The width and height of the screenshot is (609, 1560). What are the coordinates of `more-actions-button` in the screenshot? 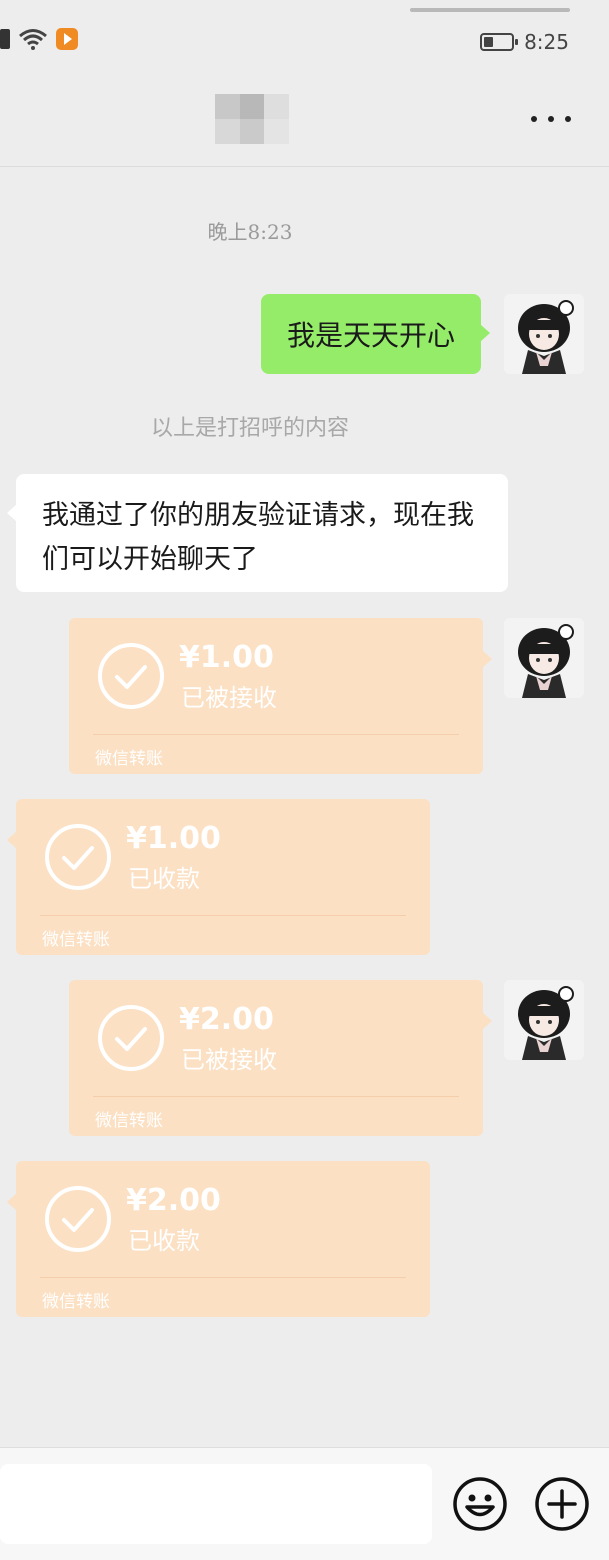 It's located at (562, 1504).